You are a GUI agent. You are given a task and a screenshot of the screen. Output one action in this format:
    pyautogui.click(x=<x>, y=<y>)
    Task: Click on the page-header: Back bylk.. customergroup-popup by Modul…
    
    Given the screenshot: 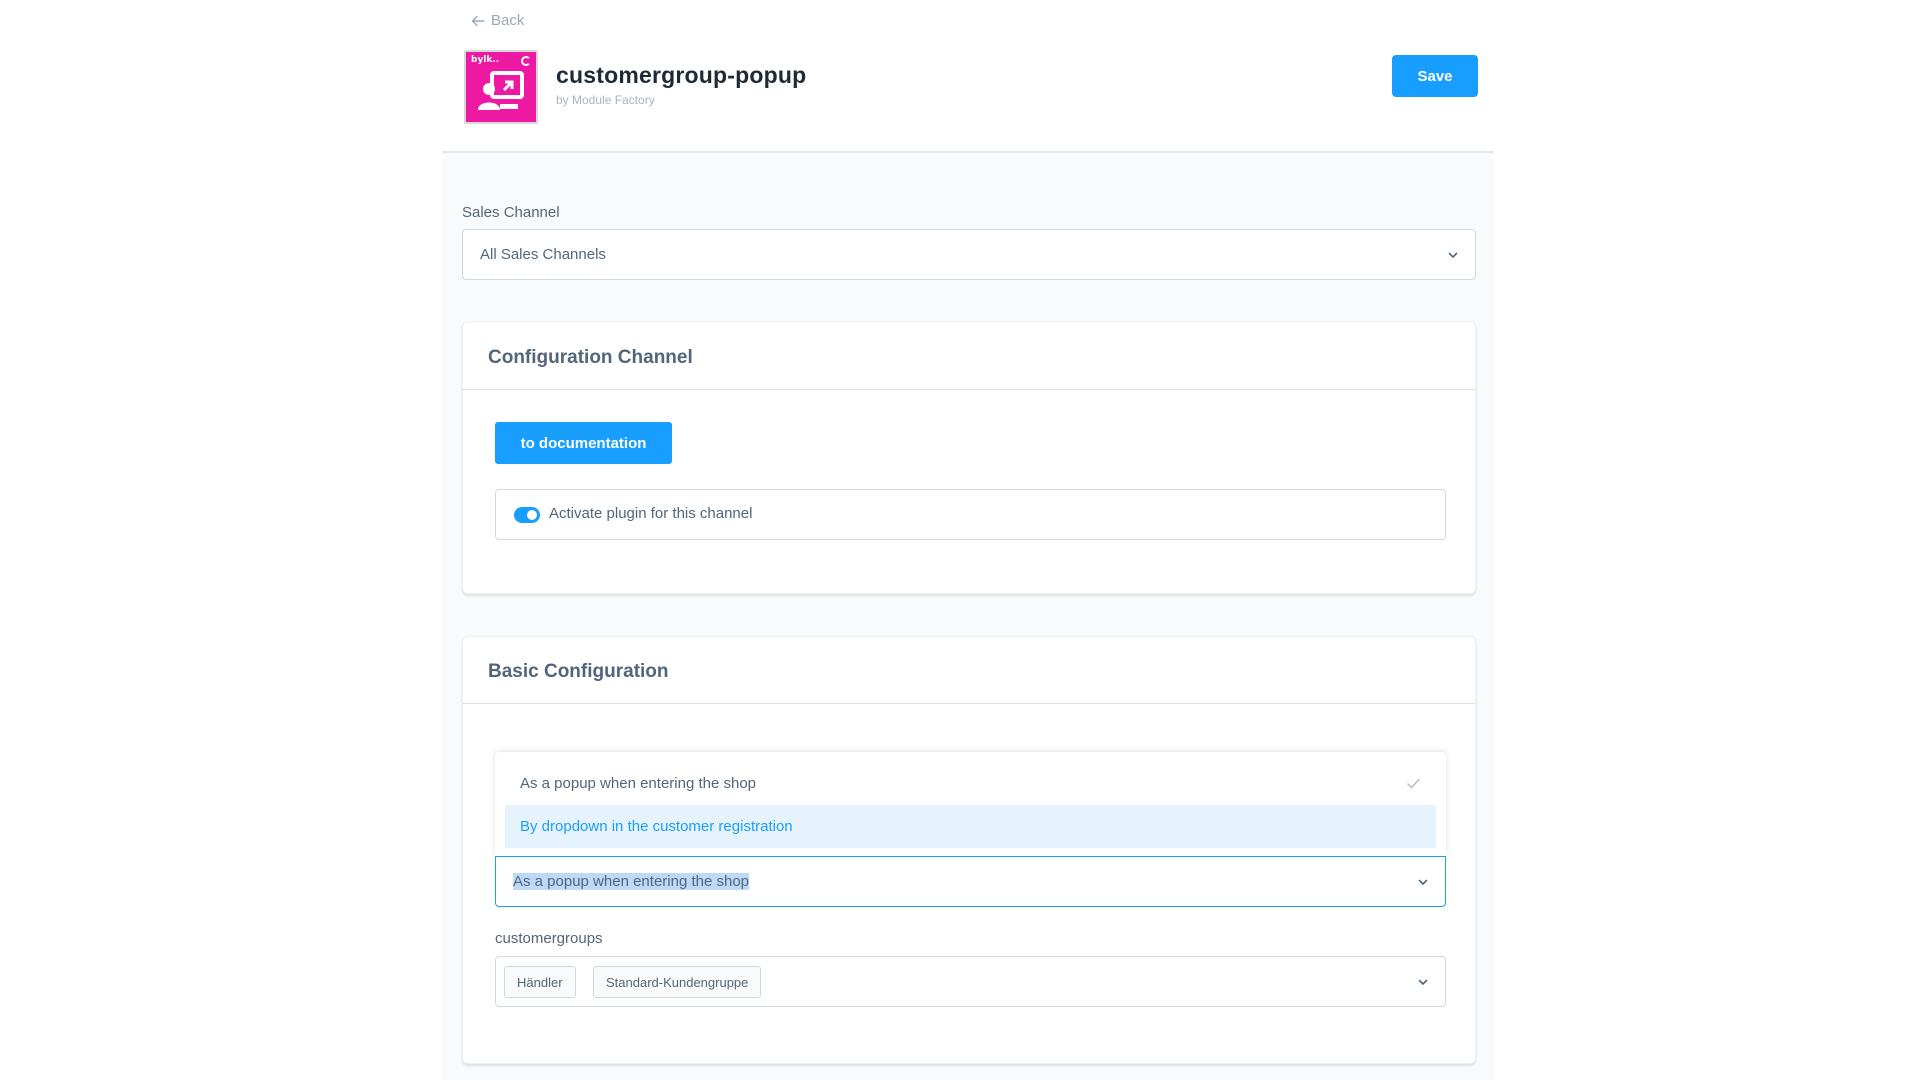 What is the action you would take?
    pyautogui.click(x=968, y=76)
    